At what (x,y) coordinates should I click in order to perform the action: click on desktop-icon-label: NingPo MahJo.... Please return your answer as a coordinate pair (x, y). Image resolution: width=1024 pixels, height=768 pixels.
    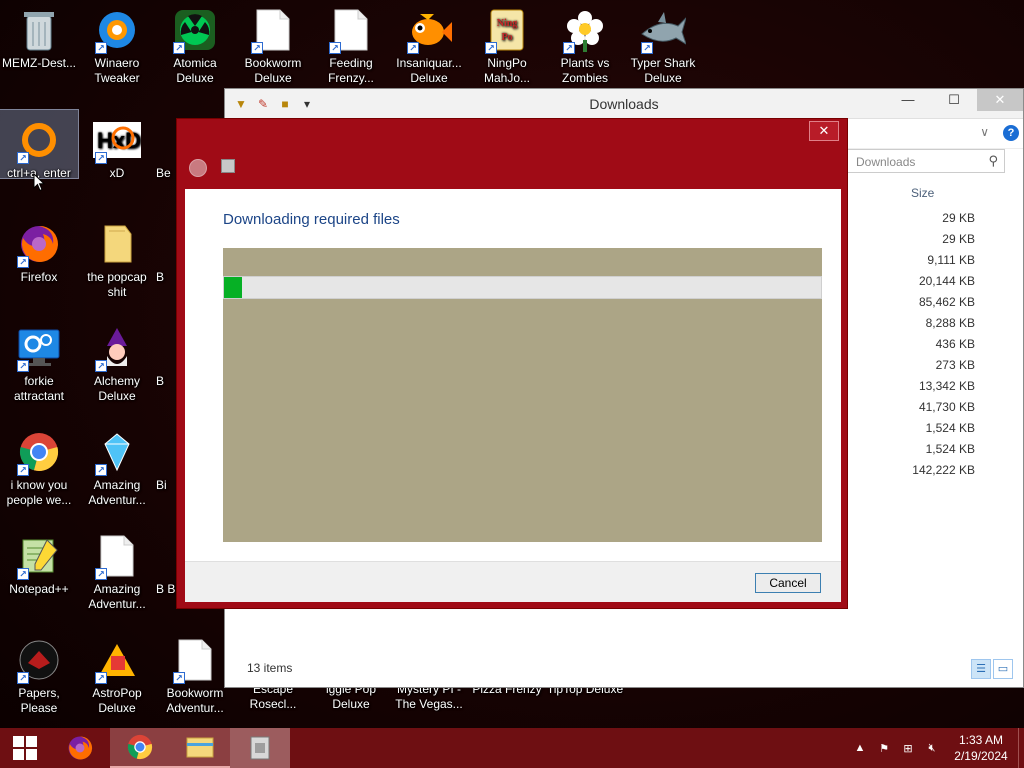
    Looking at the image, I should click on (507, 70).